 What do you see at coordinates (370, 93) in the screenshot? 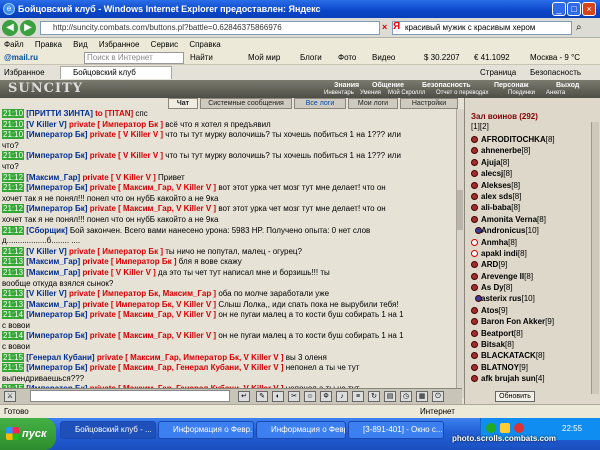
I see `nav-skills: Умения` at bounding box center [370, 93].